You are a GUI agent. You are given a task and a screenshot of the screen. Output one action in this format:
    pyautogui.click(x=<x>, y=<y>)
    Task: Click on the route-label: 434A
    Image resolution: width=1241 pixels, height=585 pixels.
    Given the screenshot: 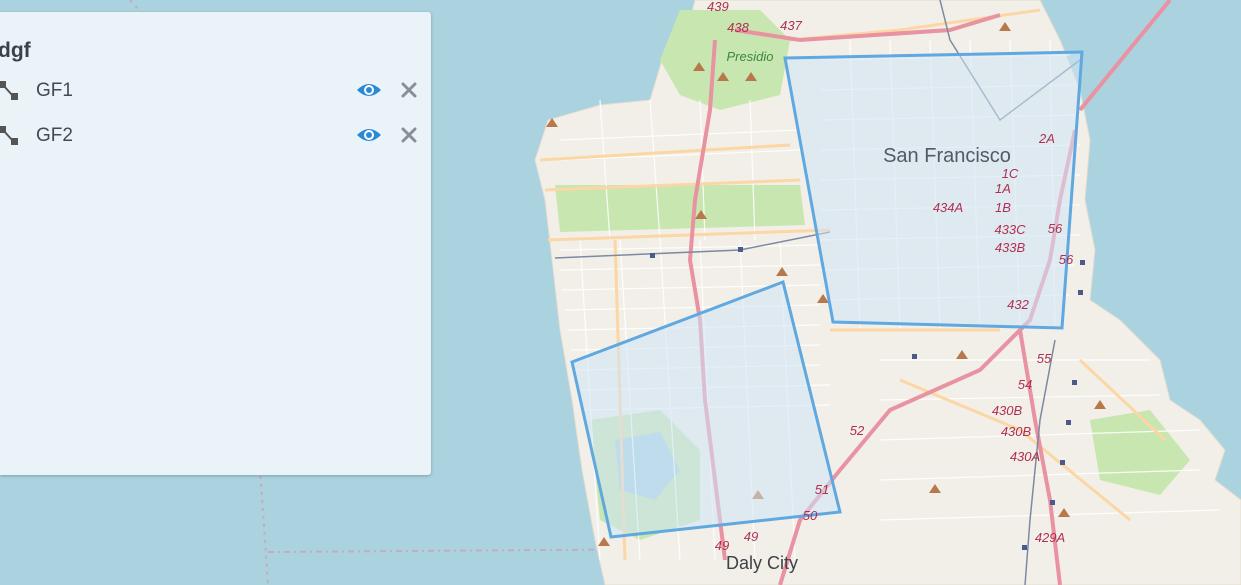 What is the action you would take?
    pyautogui.click(x=948, y=207)
    